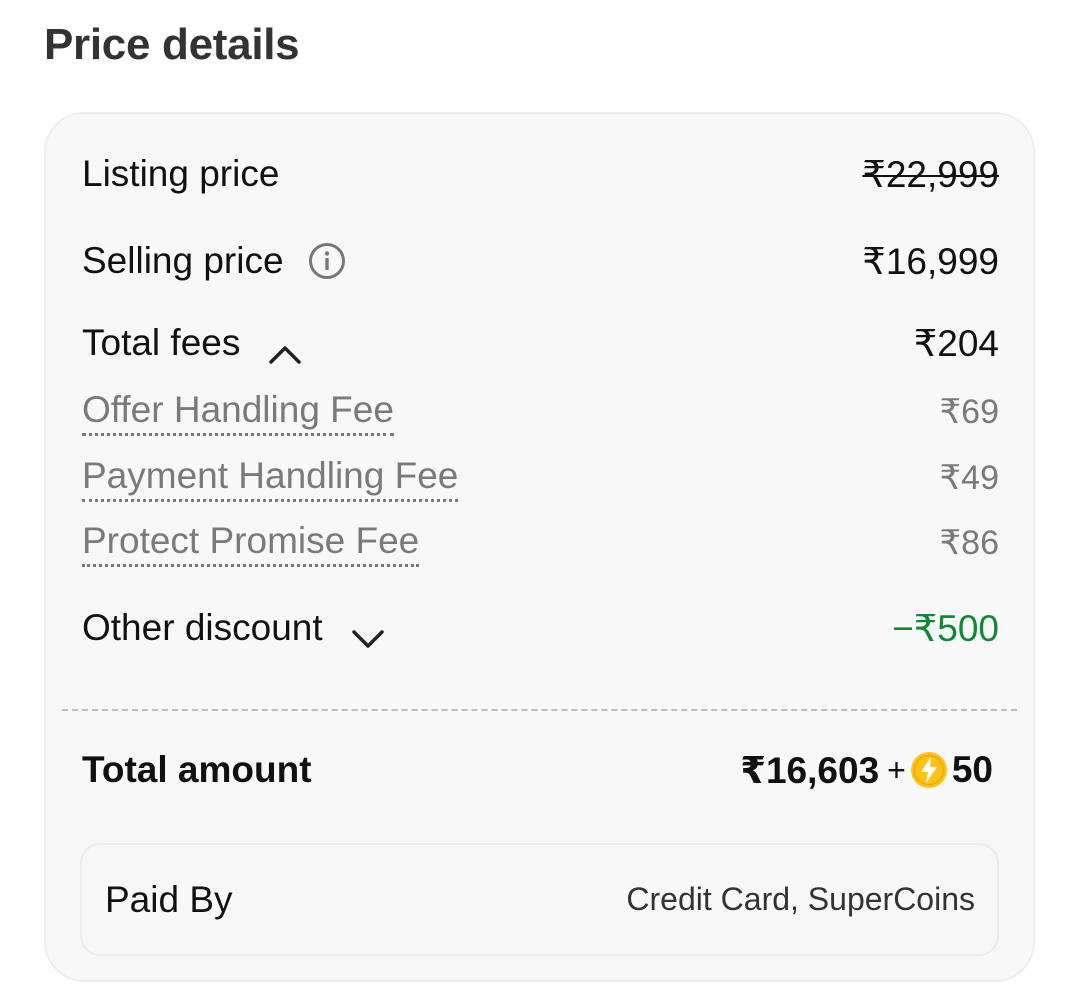 The image size is (1080, 990). What do you see at coordinates (172, 44) in the screenshot?
I see `page-title: Price details` at bounding box center [172, 44].